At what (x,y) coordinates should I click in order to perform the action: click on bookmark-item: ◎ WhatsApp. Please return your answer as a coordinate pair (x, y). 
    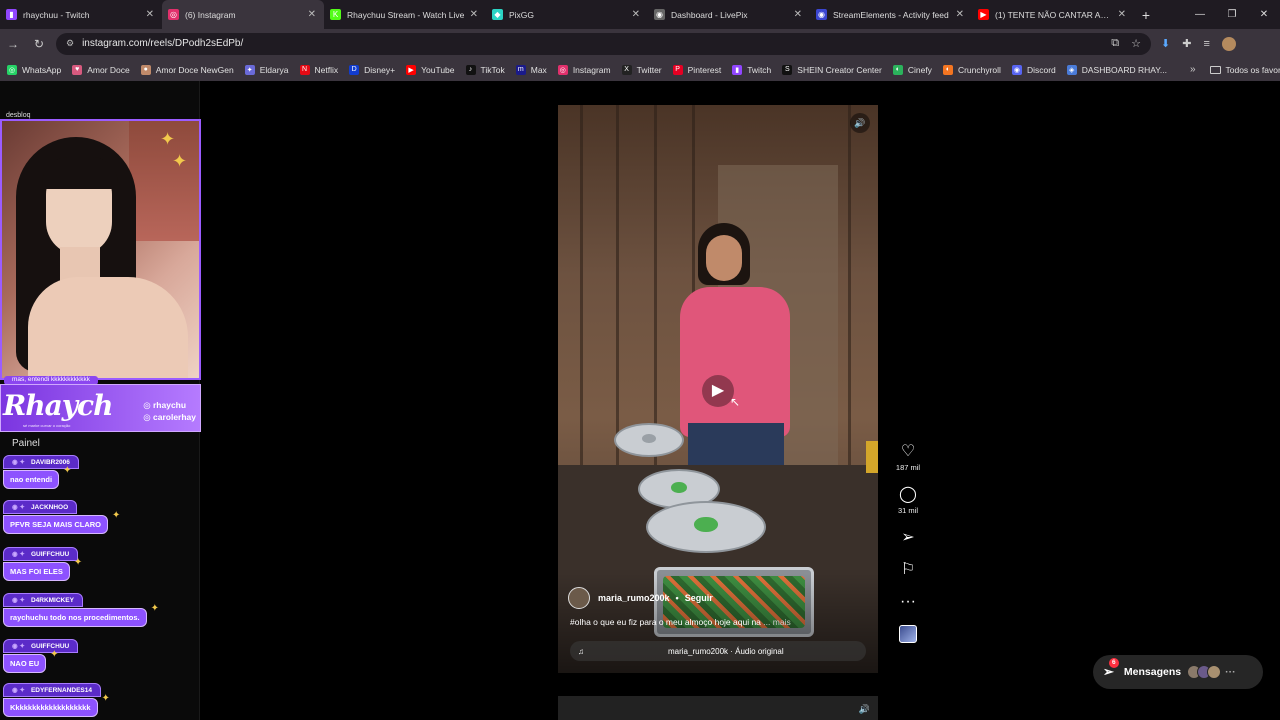
    Looking at the image, I should click on (34, 69).